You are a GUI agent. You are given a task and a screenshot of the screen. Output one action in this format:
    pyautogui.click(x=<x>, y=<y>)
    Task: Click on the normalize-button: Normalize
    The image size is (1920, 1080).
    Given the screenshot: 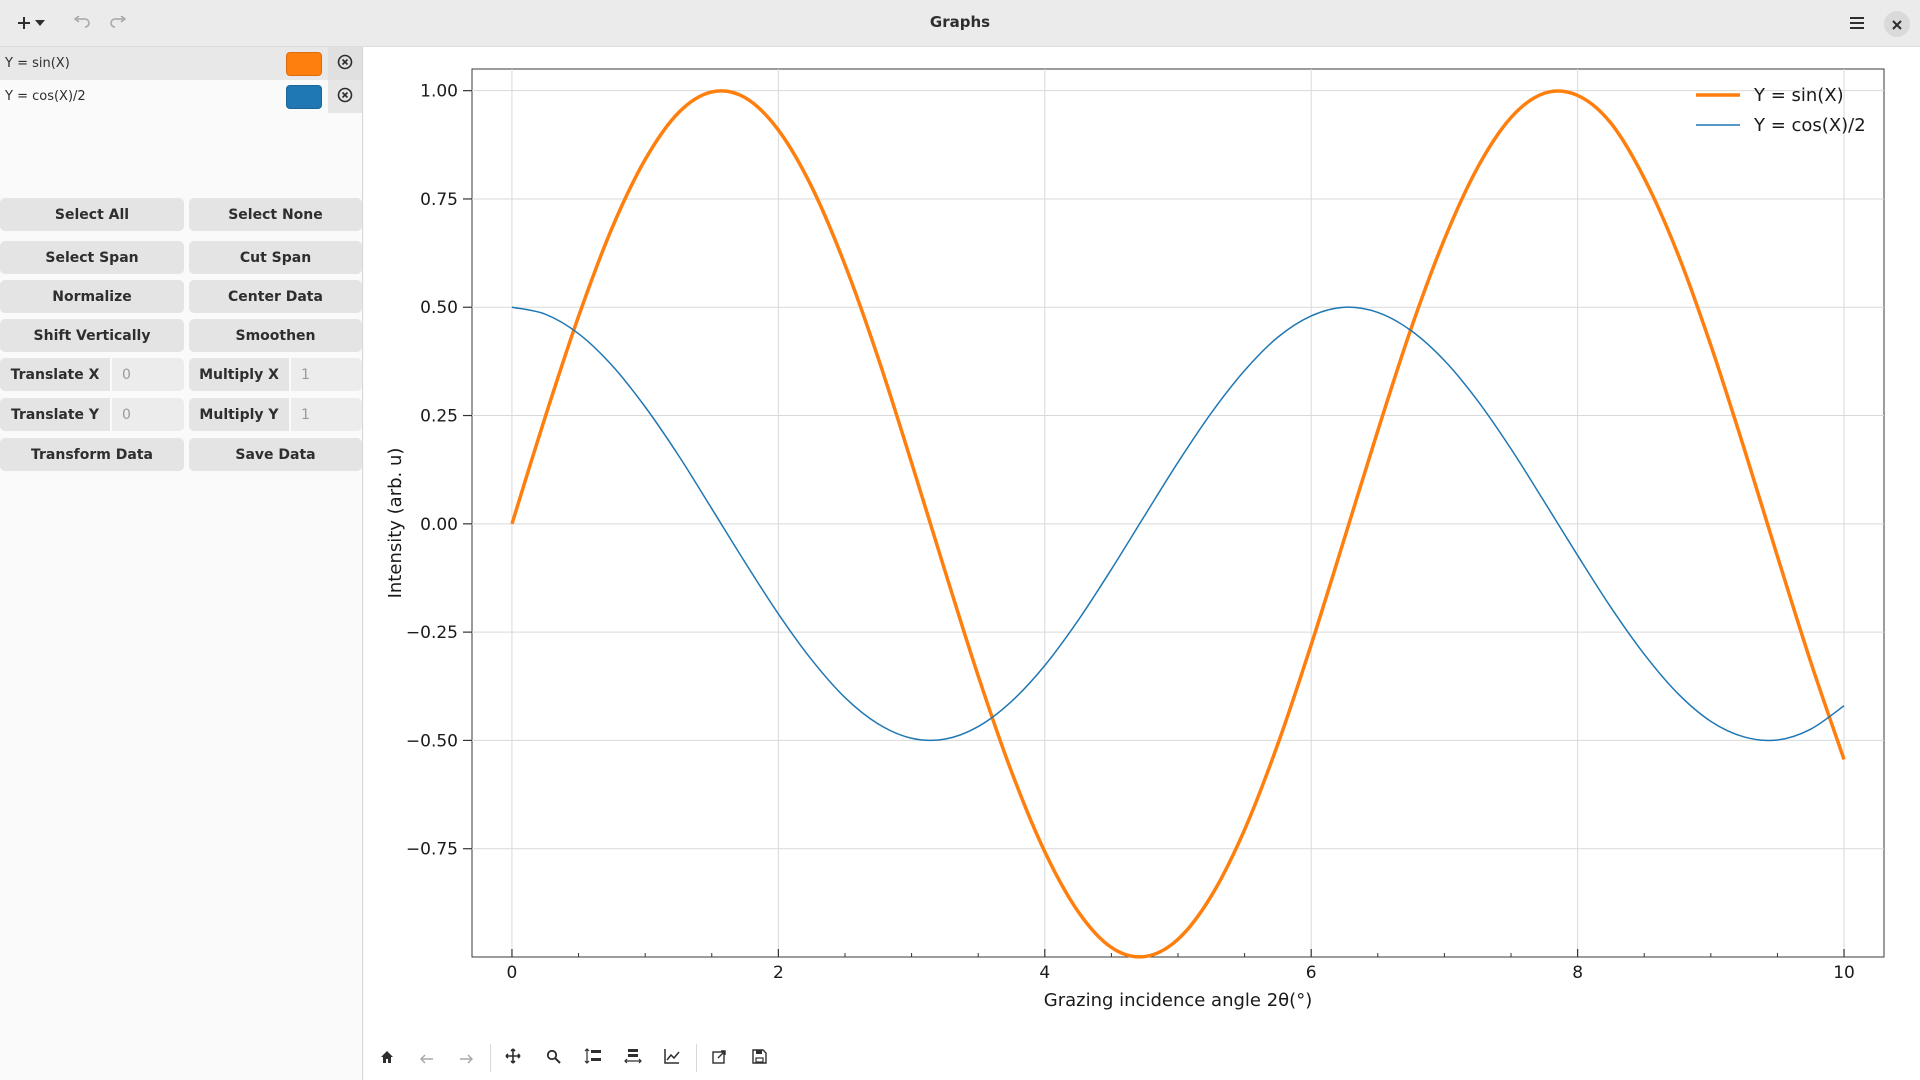 What is the action you would take?
    pyautogui.click(x=92, y=296)
    